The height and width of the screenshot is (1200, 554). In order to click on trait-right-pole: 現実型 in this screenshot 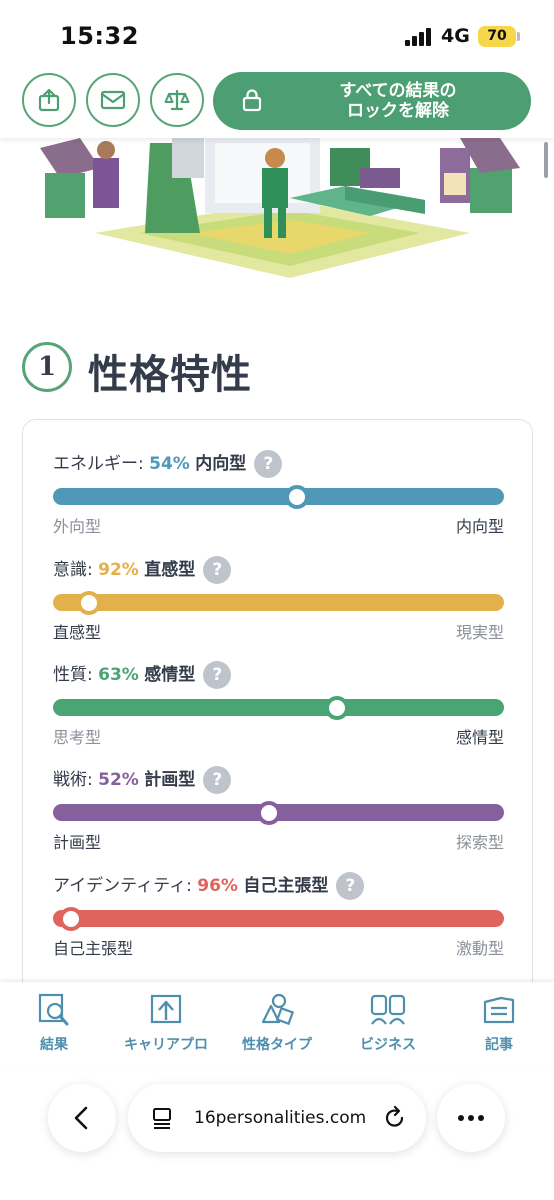, I will do `click(479, 632)`.